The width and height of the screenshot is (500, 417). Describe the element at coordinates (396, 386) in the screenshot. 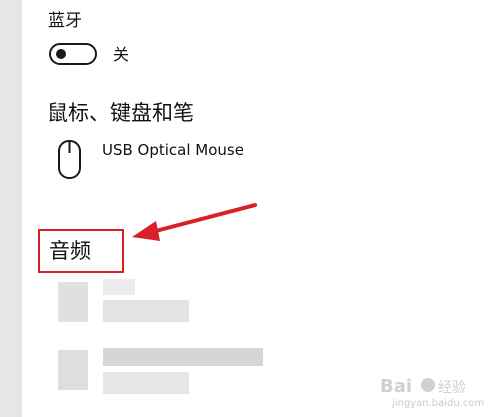

I see `svg-text: Bai` at that location.